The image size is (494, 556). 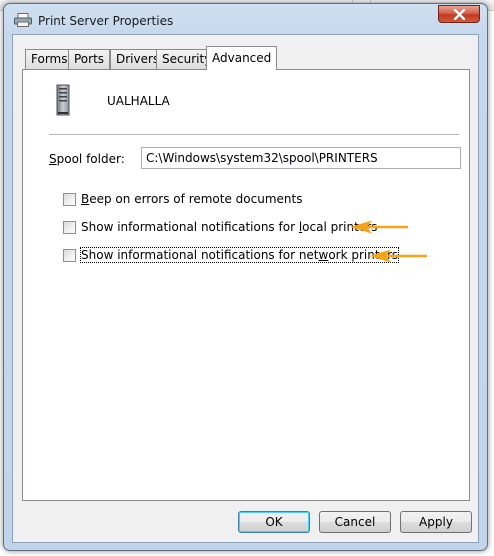 I want to click on spool-folder-label: Spool folder:, so click(x=87, y=159).